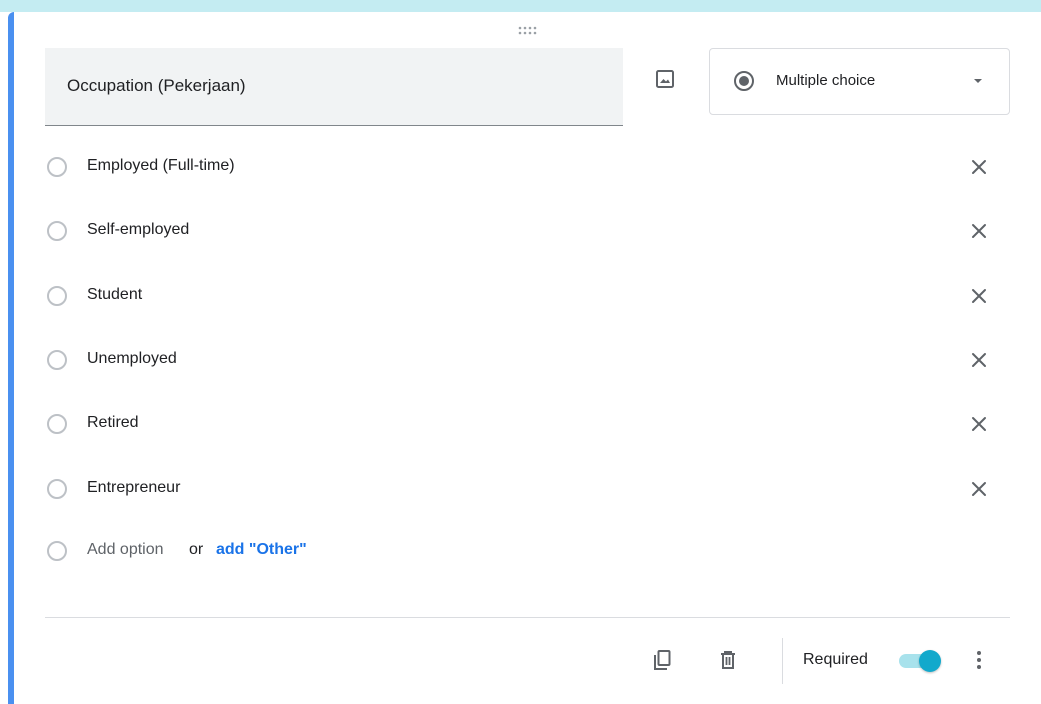  What do you see at coordinates (334, 87) in the screenshot?
I see `question-title-input: Occupation (Pekerjaan)` at bounding box center [334, 87].